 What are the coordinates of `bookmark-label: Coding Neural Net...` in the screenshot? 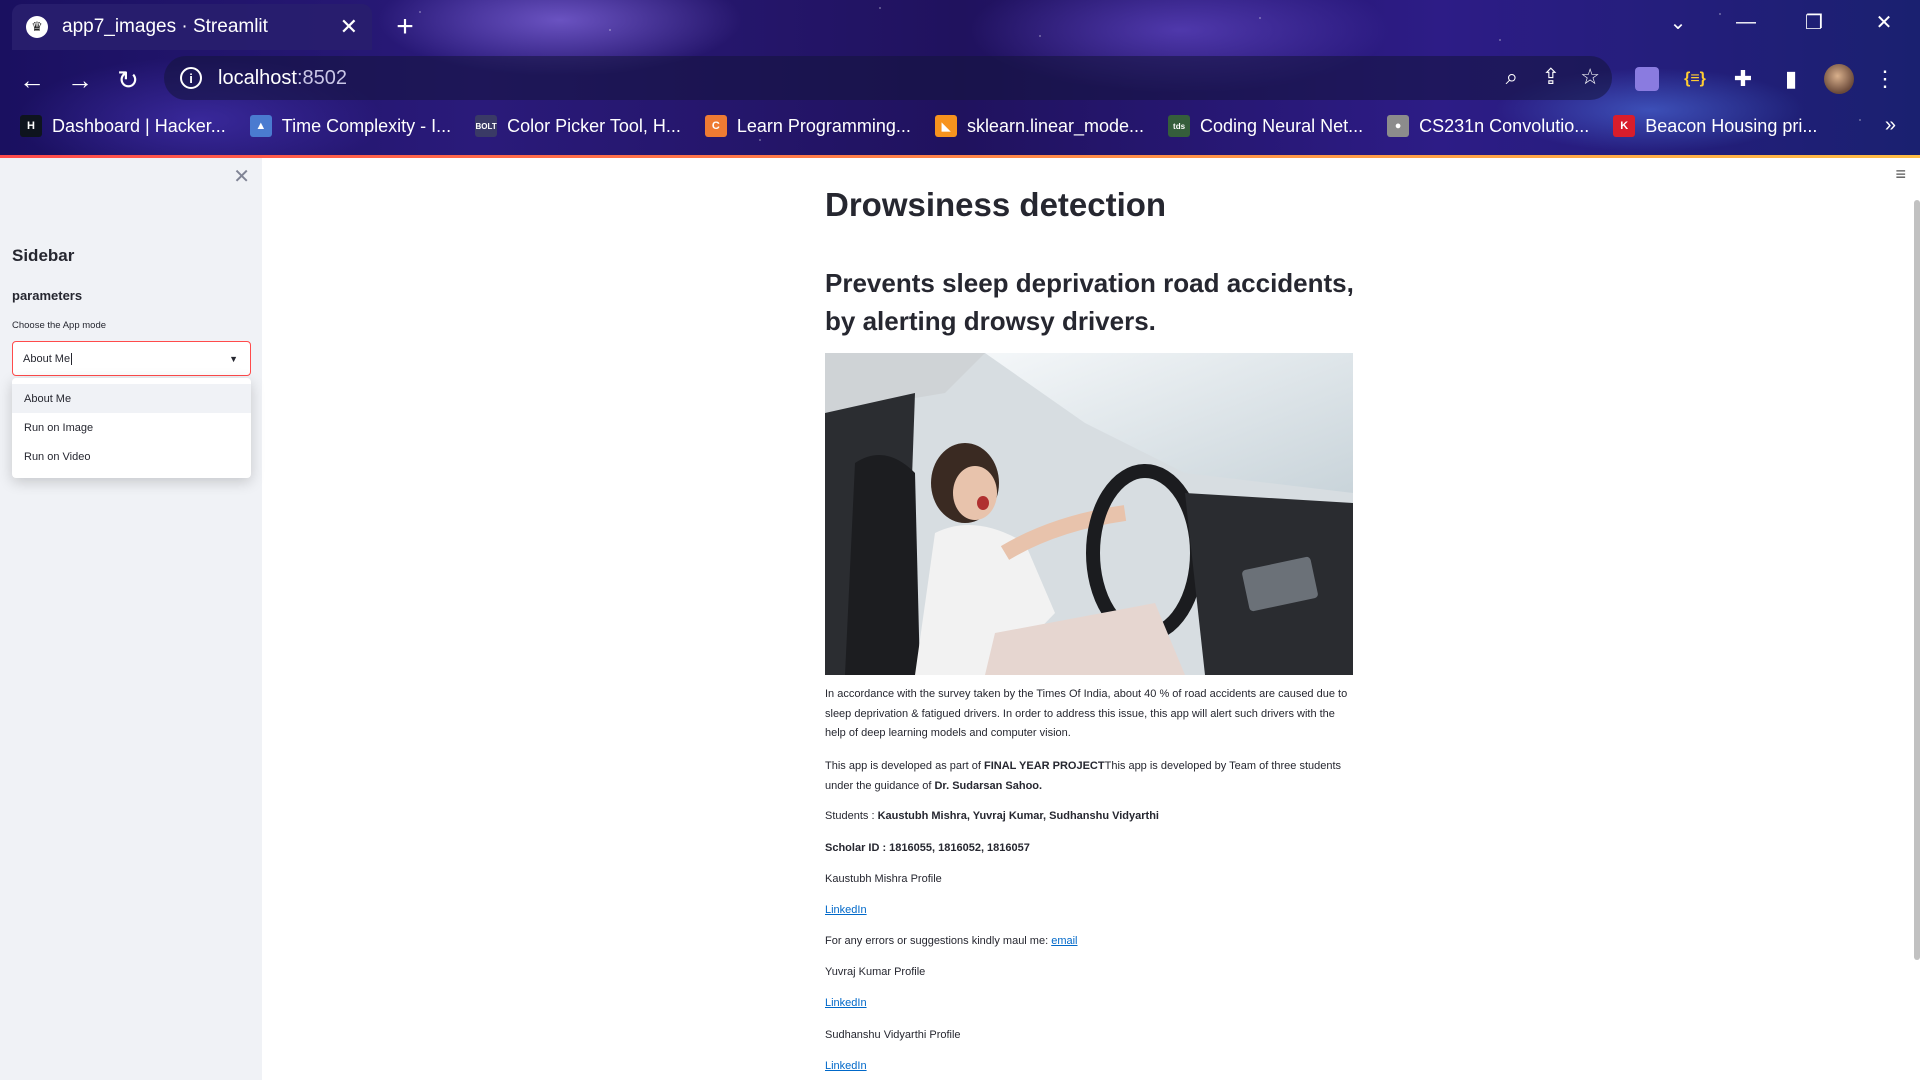 It's located at (1282, 125).